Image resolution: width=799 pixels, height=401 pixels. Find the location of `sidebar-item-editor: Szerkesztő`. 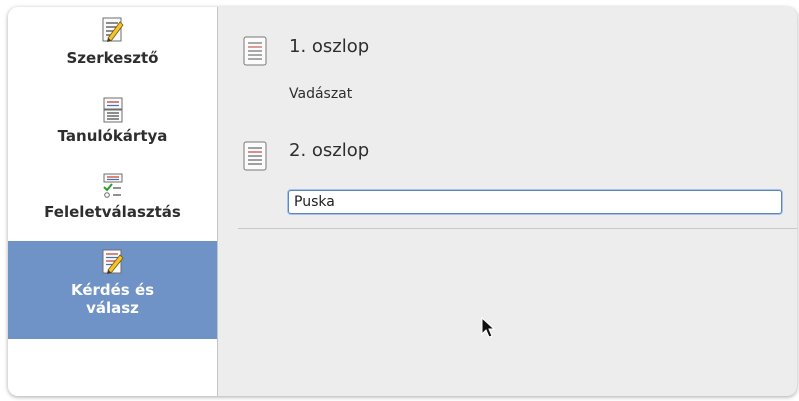

sidebar-item-editor: Szerkesztő is located at coordinates (112, 53).